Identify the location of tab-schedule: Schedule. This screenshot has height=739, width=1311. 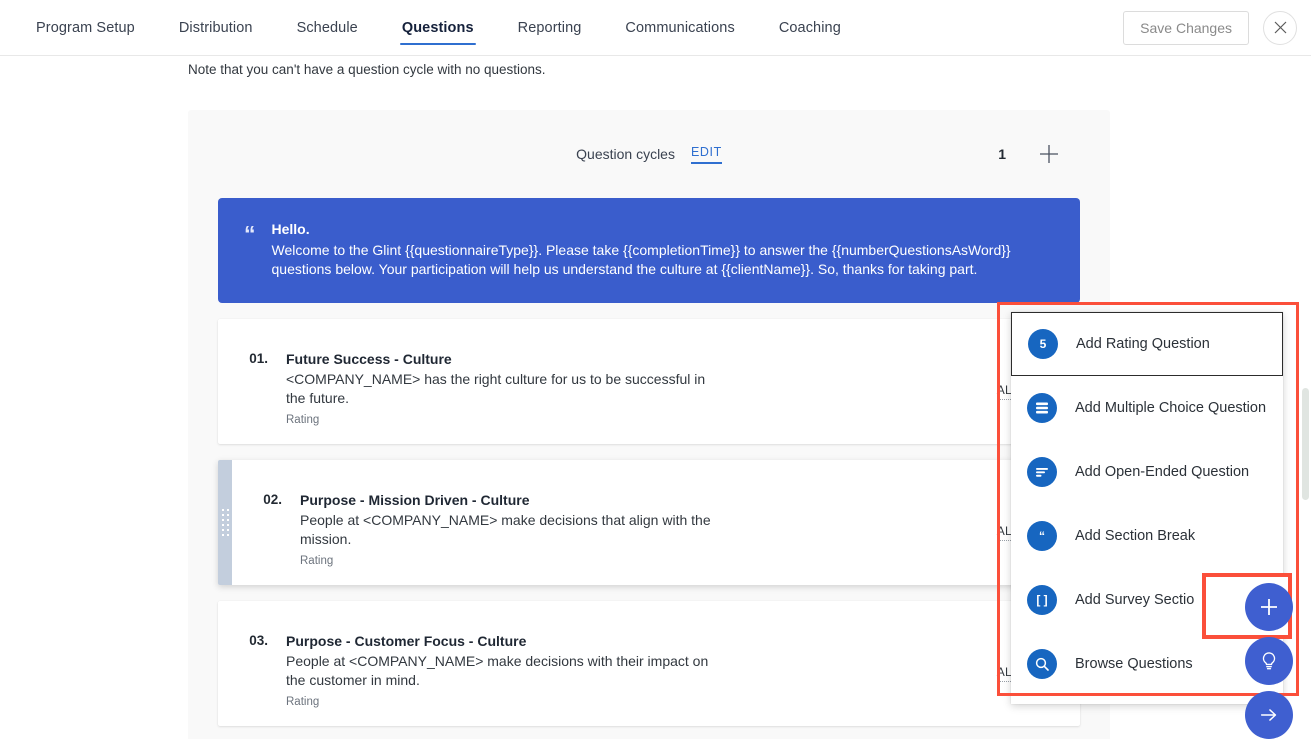
(327, 28).